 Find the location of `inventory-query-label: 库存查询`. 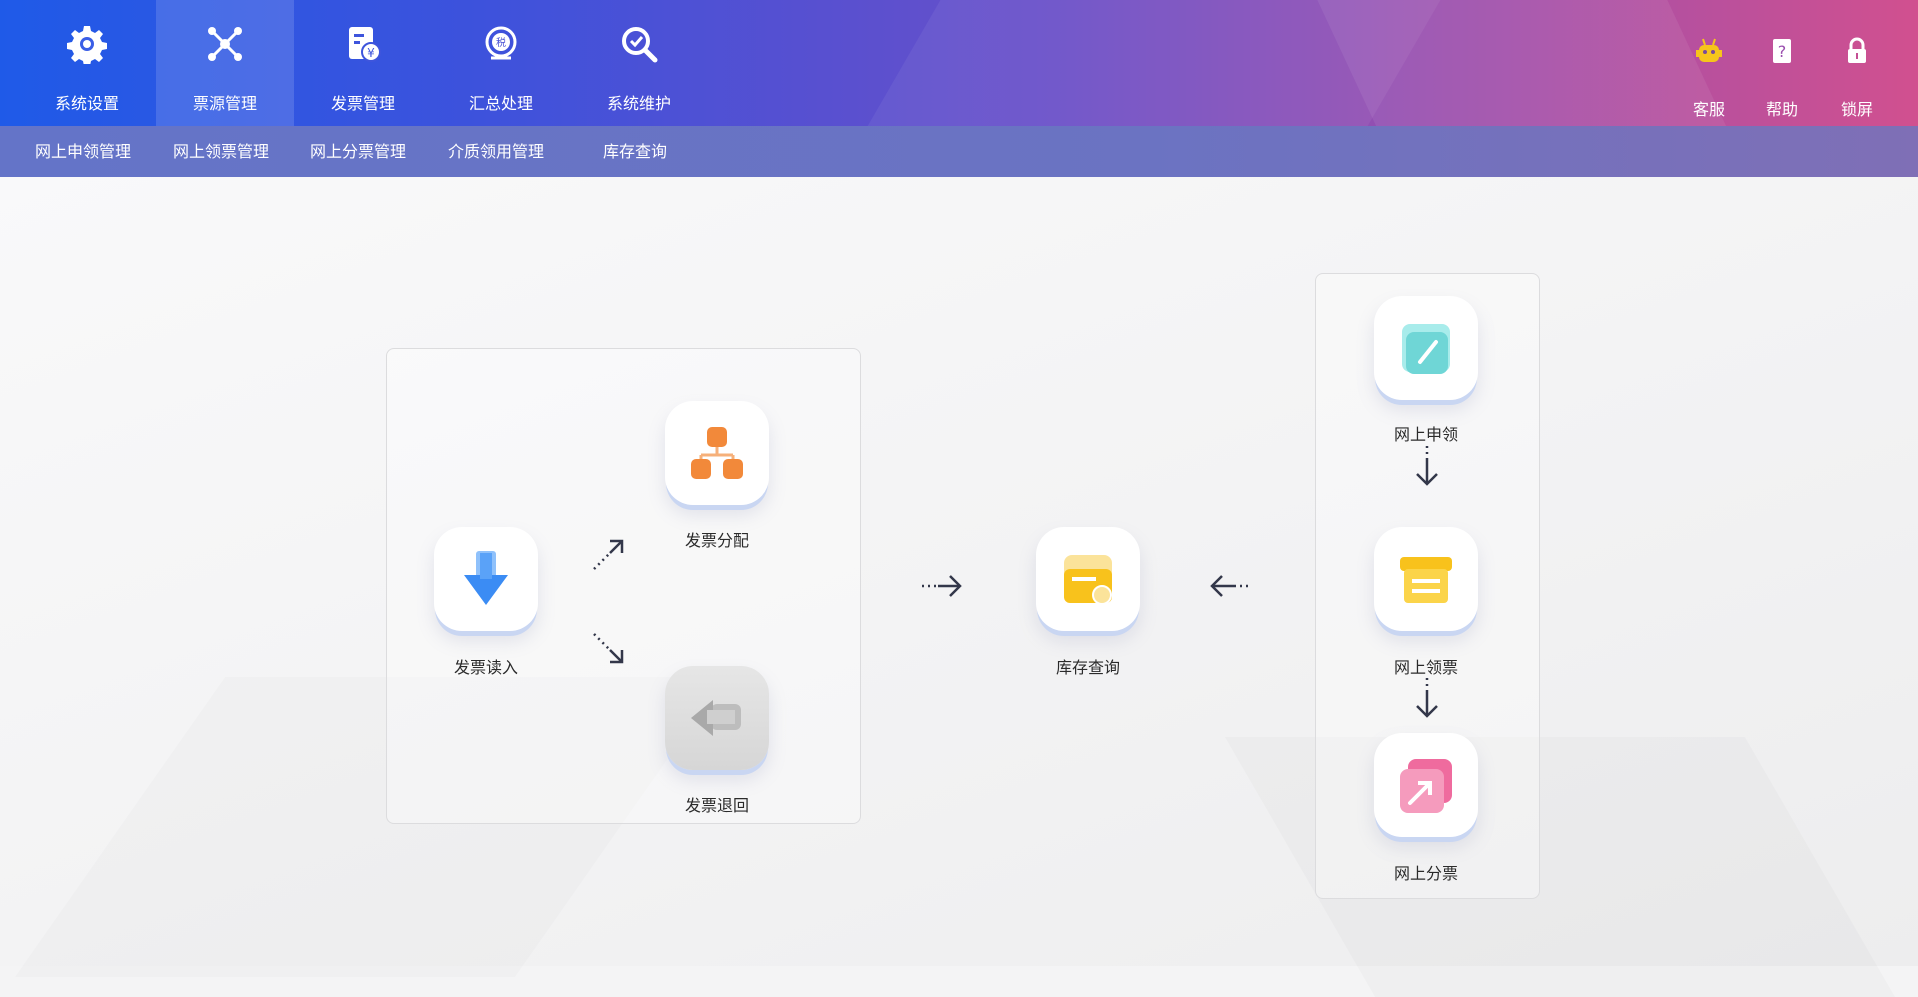

inventory-query-label: 库存查询 is located at coordinates (1087, 667).